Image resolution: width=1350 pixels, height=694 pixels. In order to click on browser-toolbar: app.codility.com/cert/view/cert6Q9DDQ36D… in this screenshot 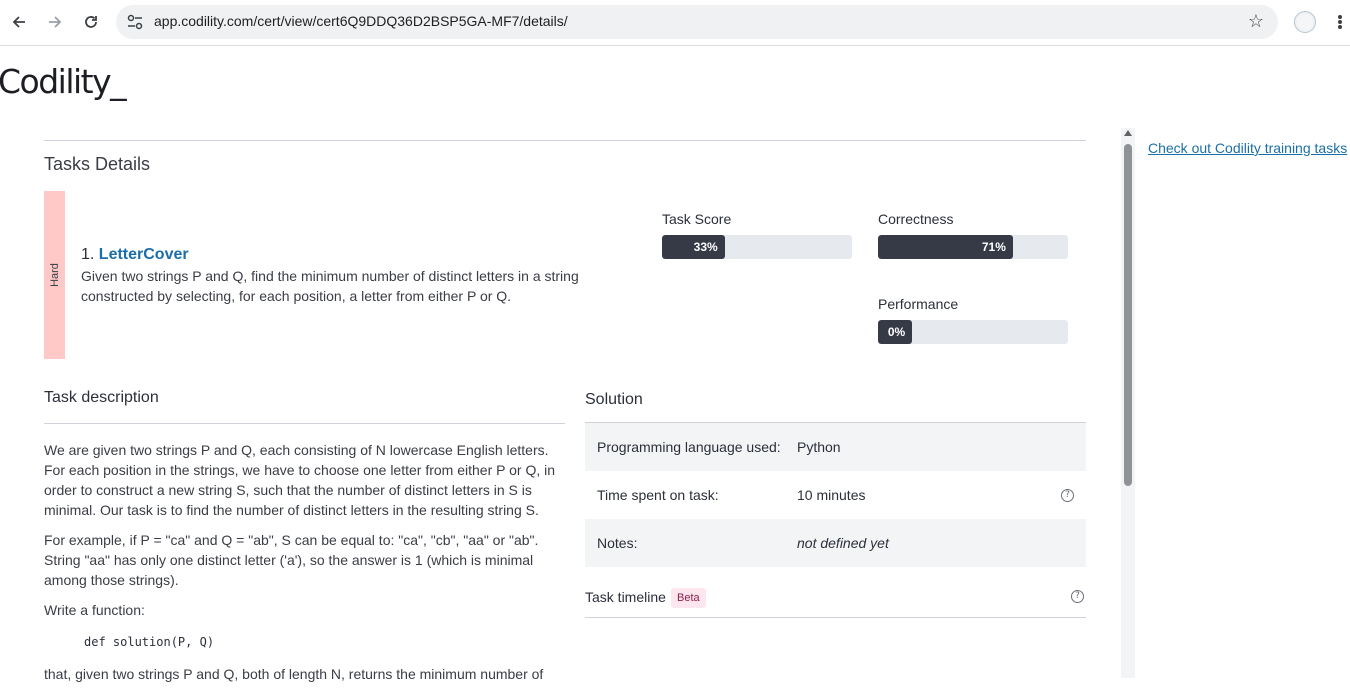, I will do `click(675, 23)`.